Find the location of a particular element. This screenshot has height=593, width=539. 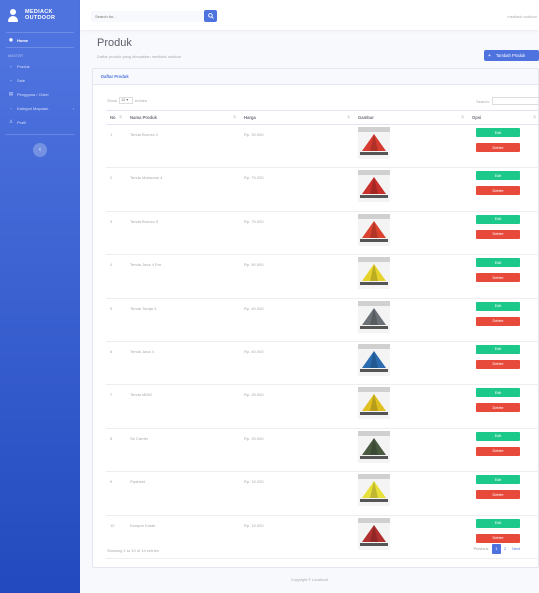

column-header: Nama Produk ⇅ is located at coordinates (183, 117).